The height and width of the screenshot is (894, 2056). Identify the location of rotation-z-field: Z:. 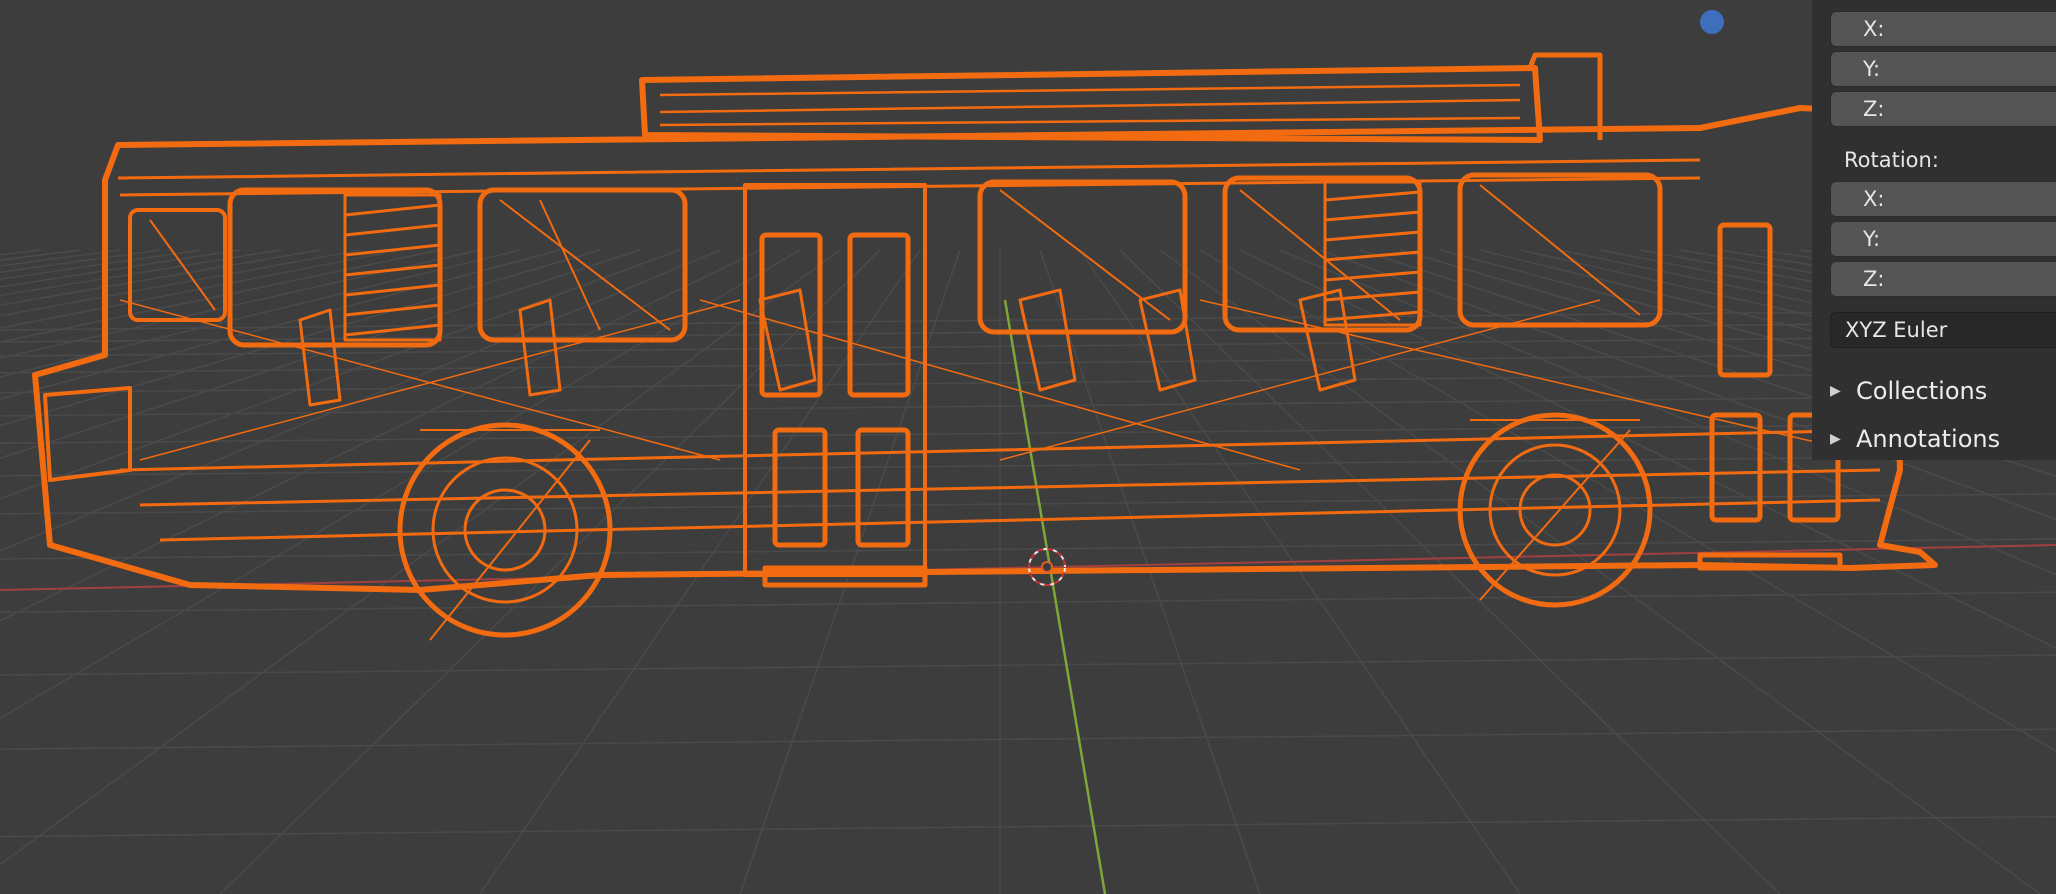
(1943, 279).